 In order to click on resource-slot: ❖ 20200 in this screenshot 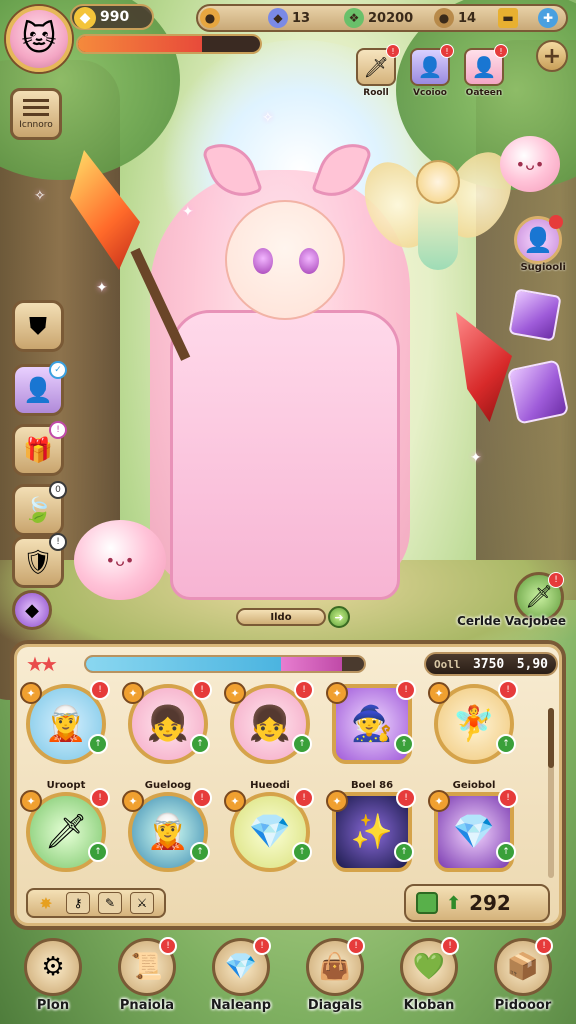, I will do `click(378, 18)`.